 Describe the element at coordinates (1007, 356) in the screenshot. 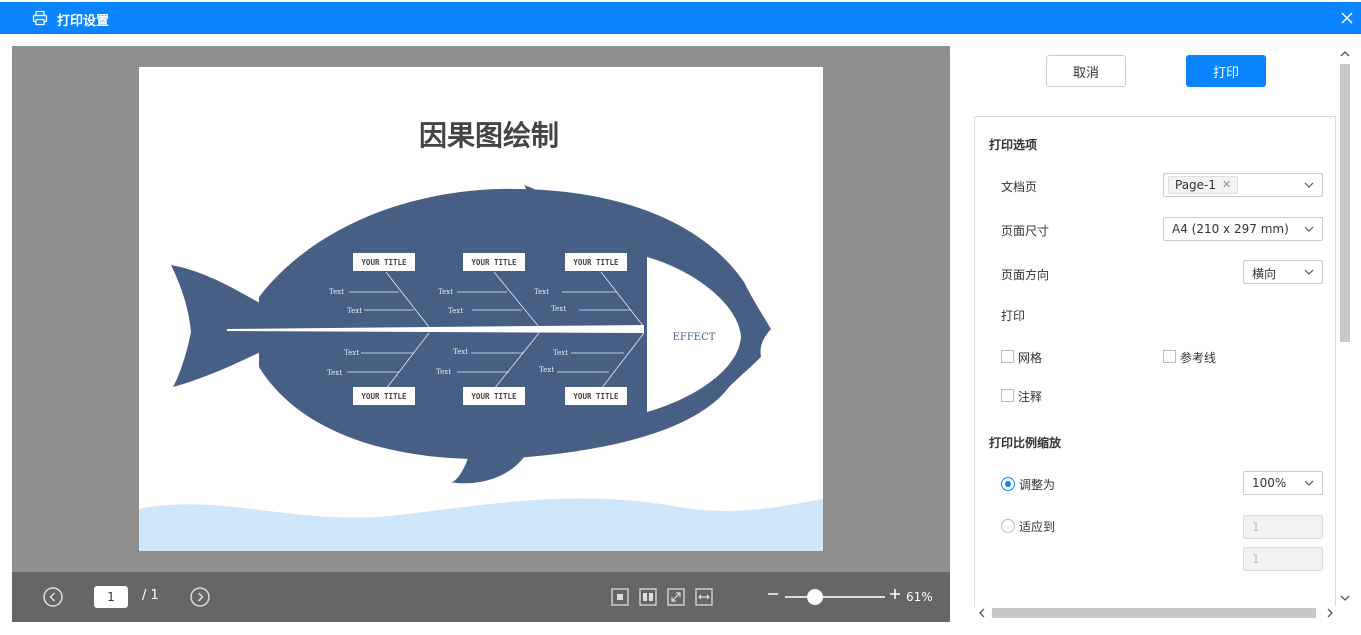

I see `grid-checkbox` at that location.